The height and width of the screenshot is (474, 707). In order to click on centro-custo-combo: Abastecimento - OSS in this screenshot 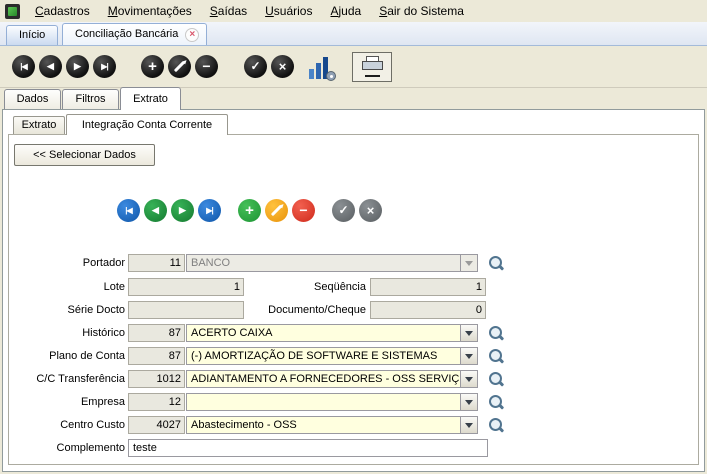, I will do `click(332, 425)`.